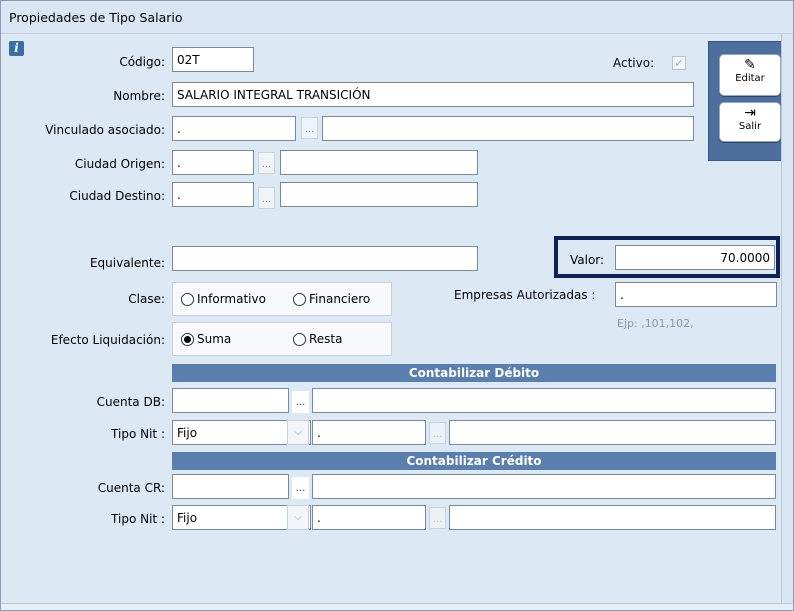 This screenshot has width=794, height=611. What do you see at coordinates (107, 340) in the screenshot?
I see `efecto-label: Efecto Liquidación:` at bounding box center [107, 340].